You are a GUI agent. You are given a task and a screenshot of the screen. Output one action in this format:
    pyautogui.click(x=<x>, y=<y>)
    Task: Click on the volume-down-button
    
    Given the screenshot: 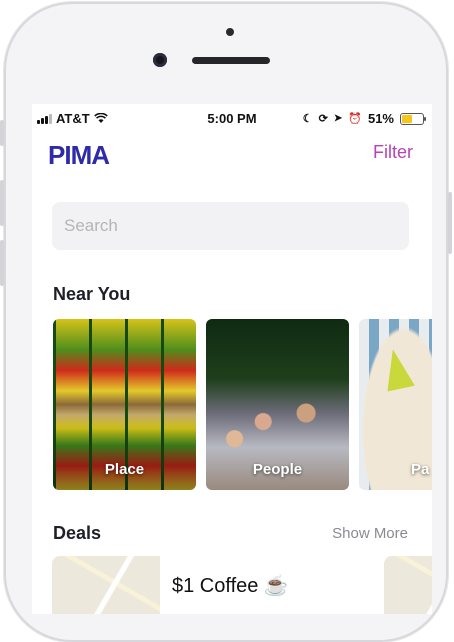 What is the action you would take?
    pyautogui.click(x=2, y=263)
    